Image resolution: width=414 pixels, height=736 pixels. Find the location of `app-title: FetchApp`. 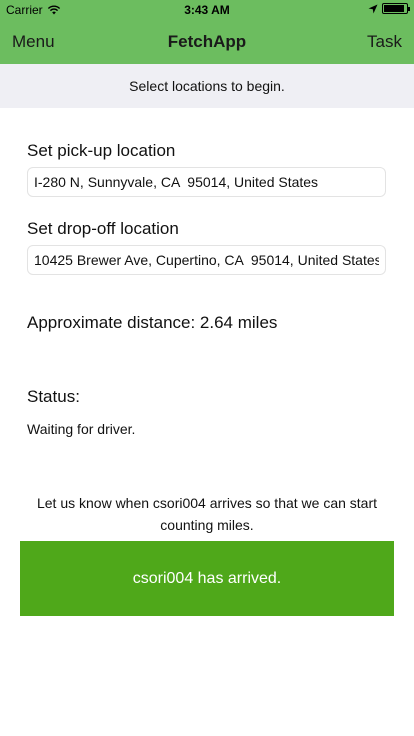

app-title: FetchApp is located at coordinates (207, 41).